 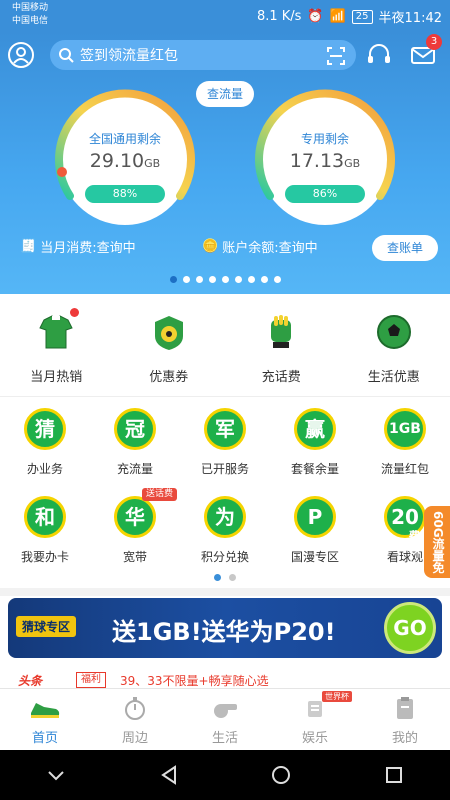 I want to click on tab-mine: 我的, so click(x=405, y=719).